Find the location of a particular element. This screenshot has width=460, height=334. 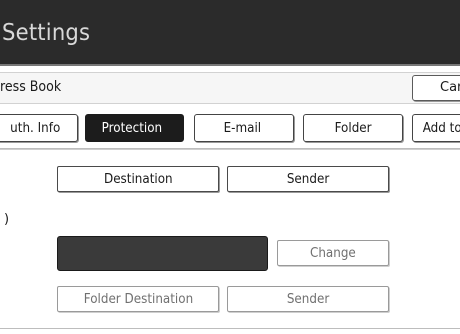

tab-email-label: E-mail is located at coordinates (242, 128).